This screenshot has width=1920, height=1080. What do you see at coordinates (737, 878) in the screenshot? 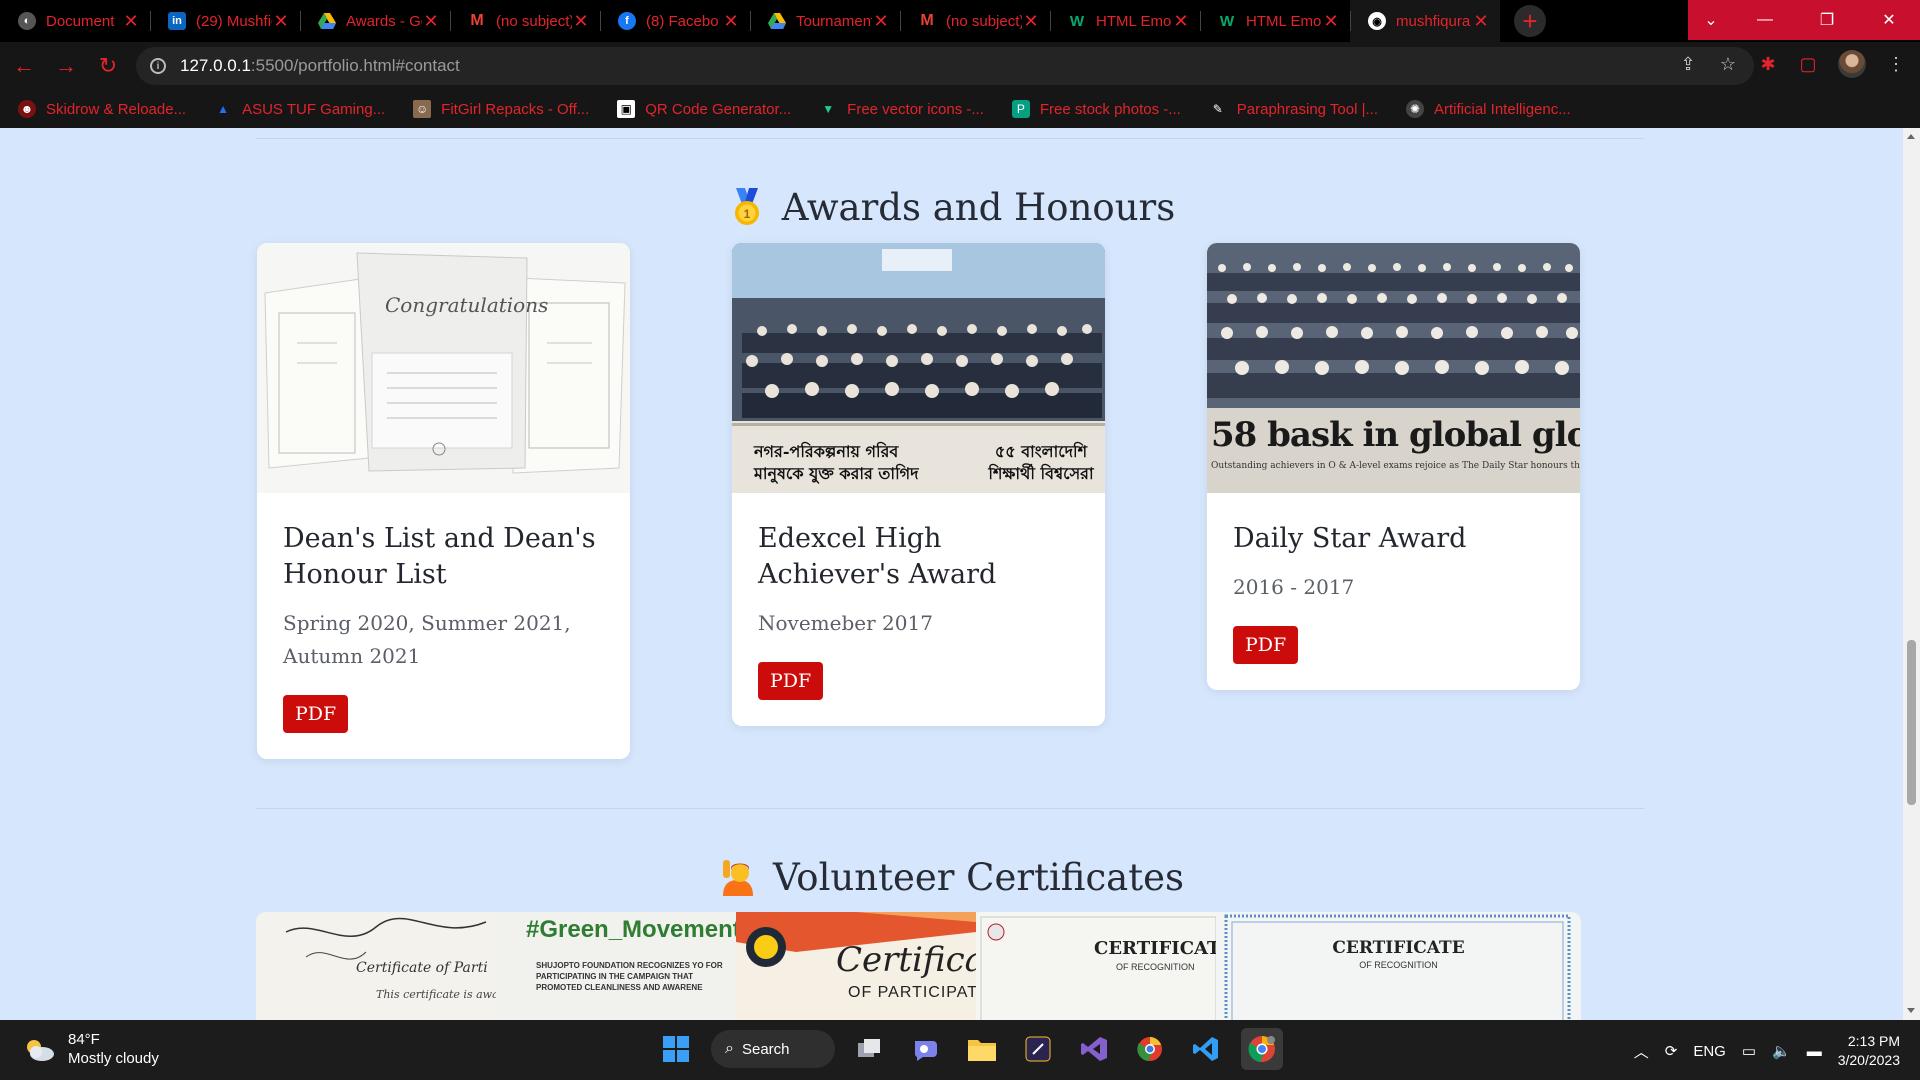
I see `raising-hand-icon` at bounding box center [737, 878].